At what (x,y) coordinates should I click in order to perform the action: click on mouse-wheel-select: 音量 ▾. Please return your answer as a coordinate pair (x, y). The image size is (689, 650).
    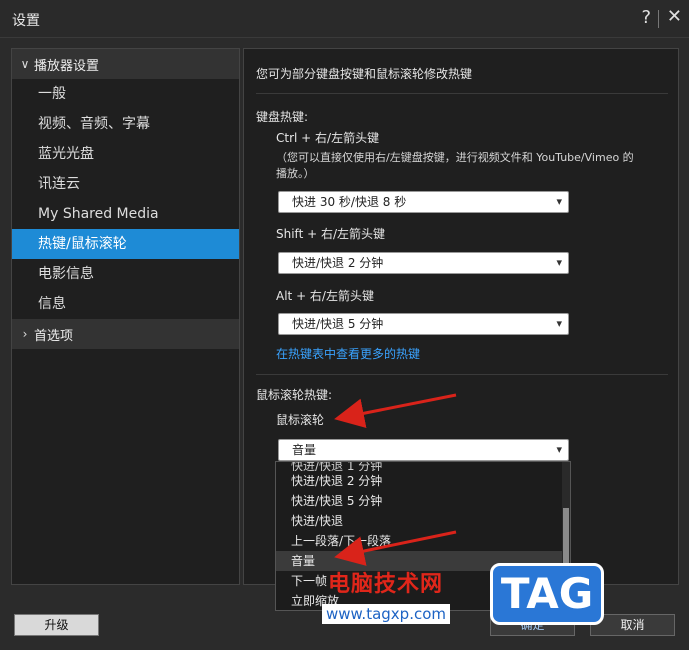
    Looking at the image, I should click on (423, 450).